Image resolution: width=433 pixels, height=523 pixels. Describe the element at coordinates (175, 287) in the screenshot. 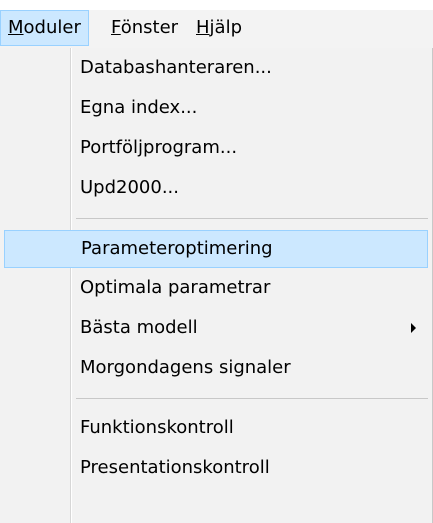

I see `menu-item-label: Optimala parametrar` at that location.